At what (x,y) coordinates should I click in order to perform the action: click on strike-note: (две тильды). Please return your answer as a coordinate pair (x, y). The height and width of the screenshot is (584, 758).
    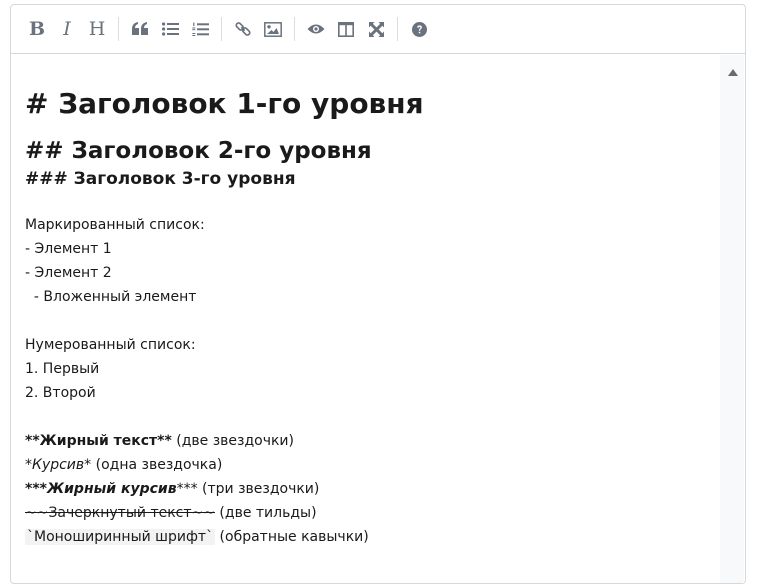
    Looking at the image, I should click on (265, 513).